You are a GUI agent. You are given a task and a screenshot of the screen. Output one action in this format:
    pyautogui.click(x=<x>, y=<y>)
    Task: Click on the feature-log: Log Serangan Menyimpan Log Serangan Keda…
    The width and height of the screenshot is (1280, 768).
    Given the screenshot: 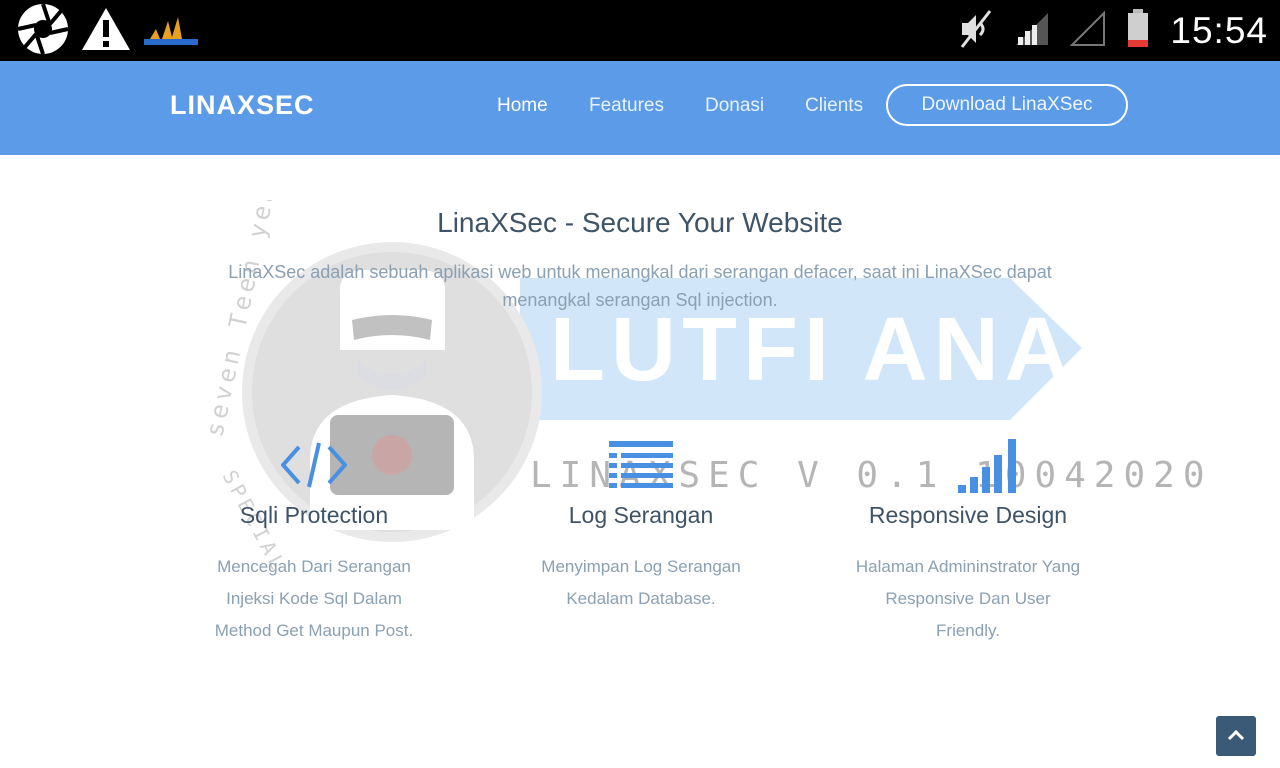 What is the action you would take?
    pyautogui.click(x=641, y=523)
    